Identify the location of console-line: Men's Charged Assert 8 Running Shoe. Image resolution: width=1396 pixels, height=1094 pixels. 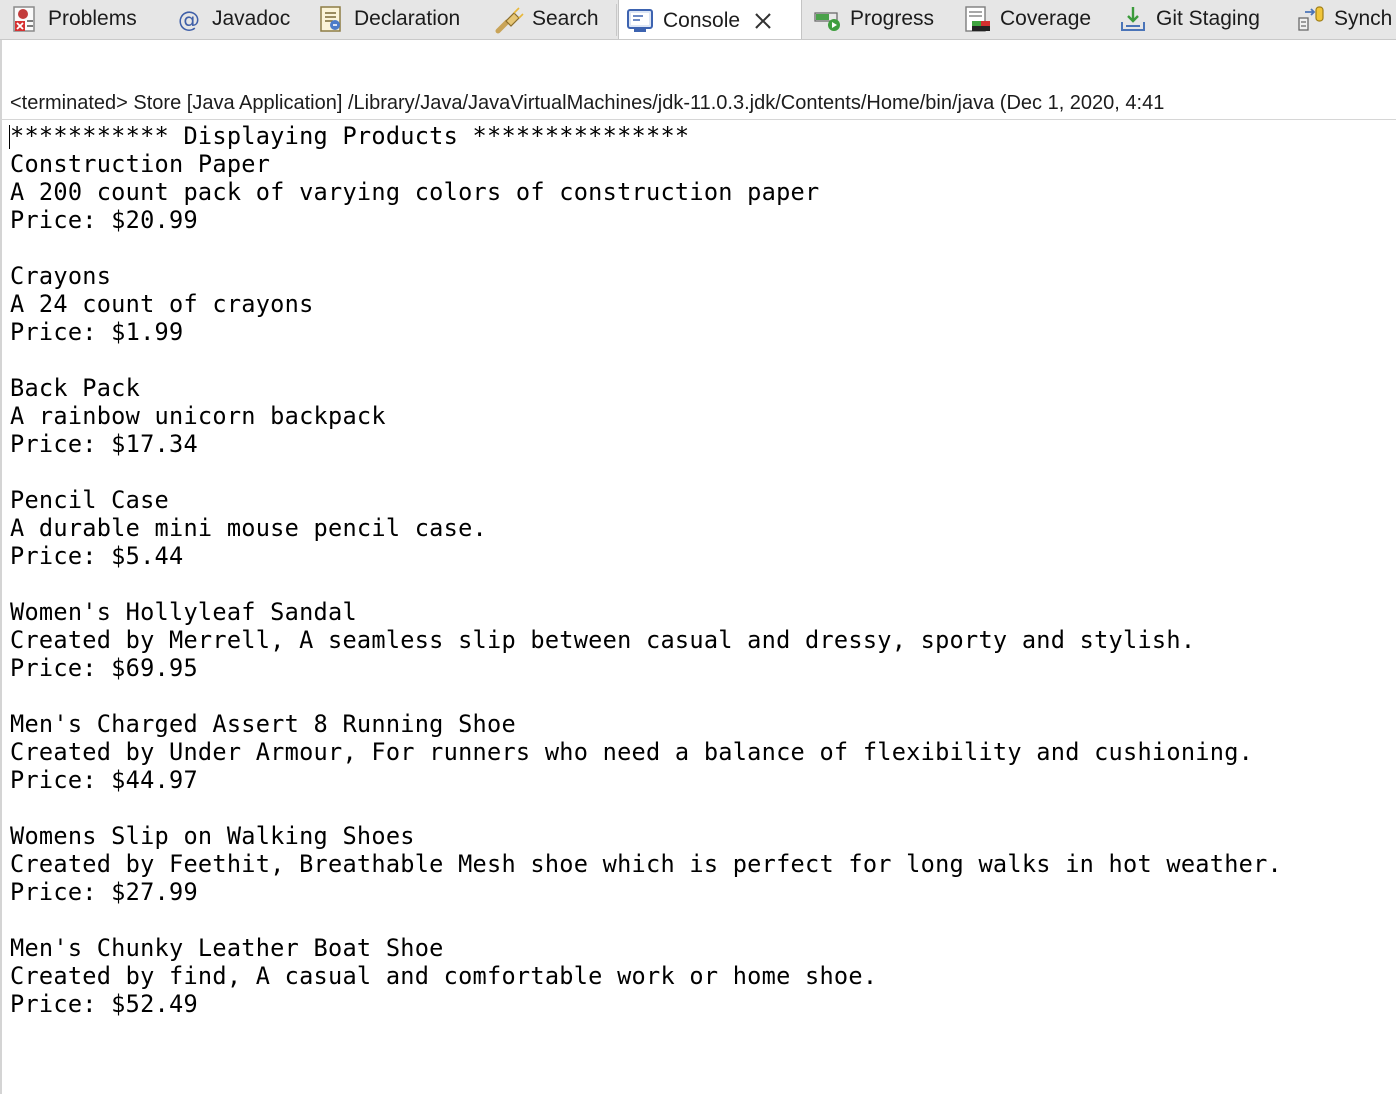
(263, 724).